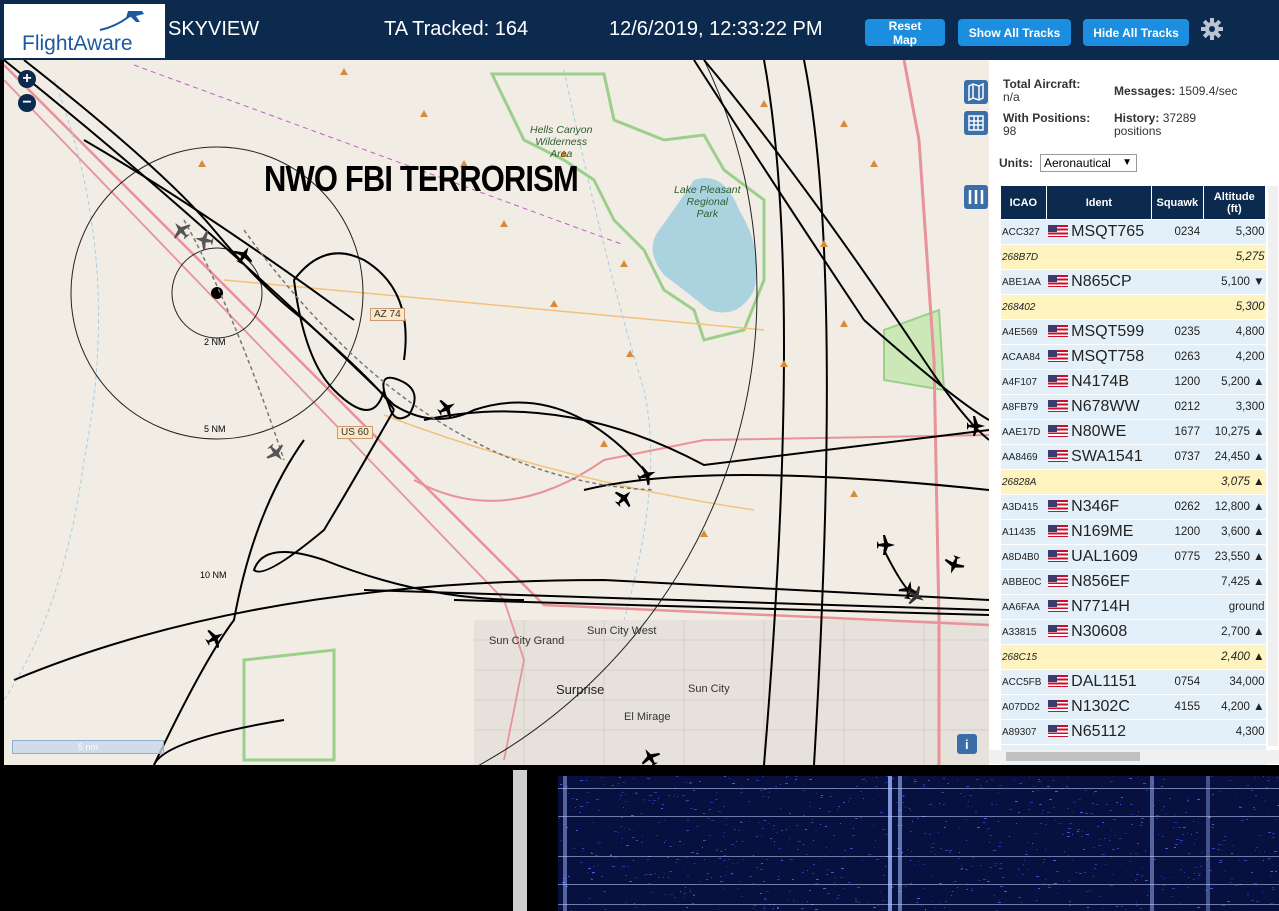 The height and width of the screenshot is (911, 1279). I want to click on ident-text: SWA1541, so click(1107, 456).